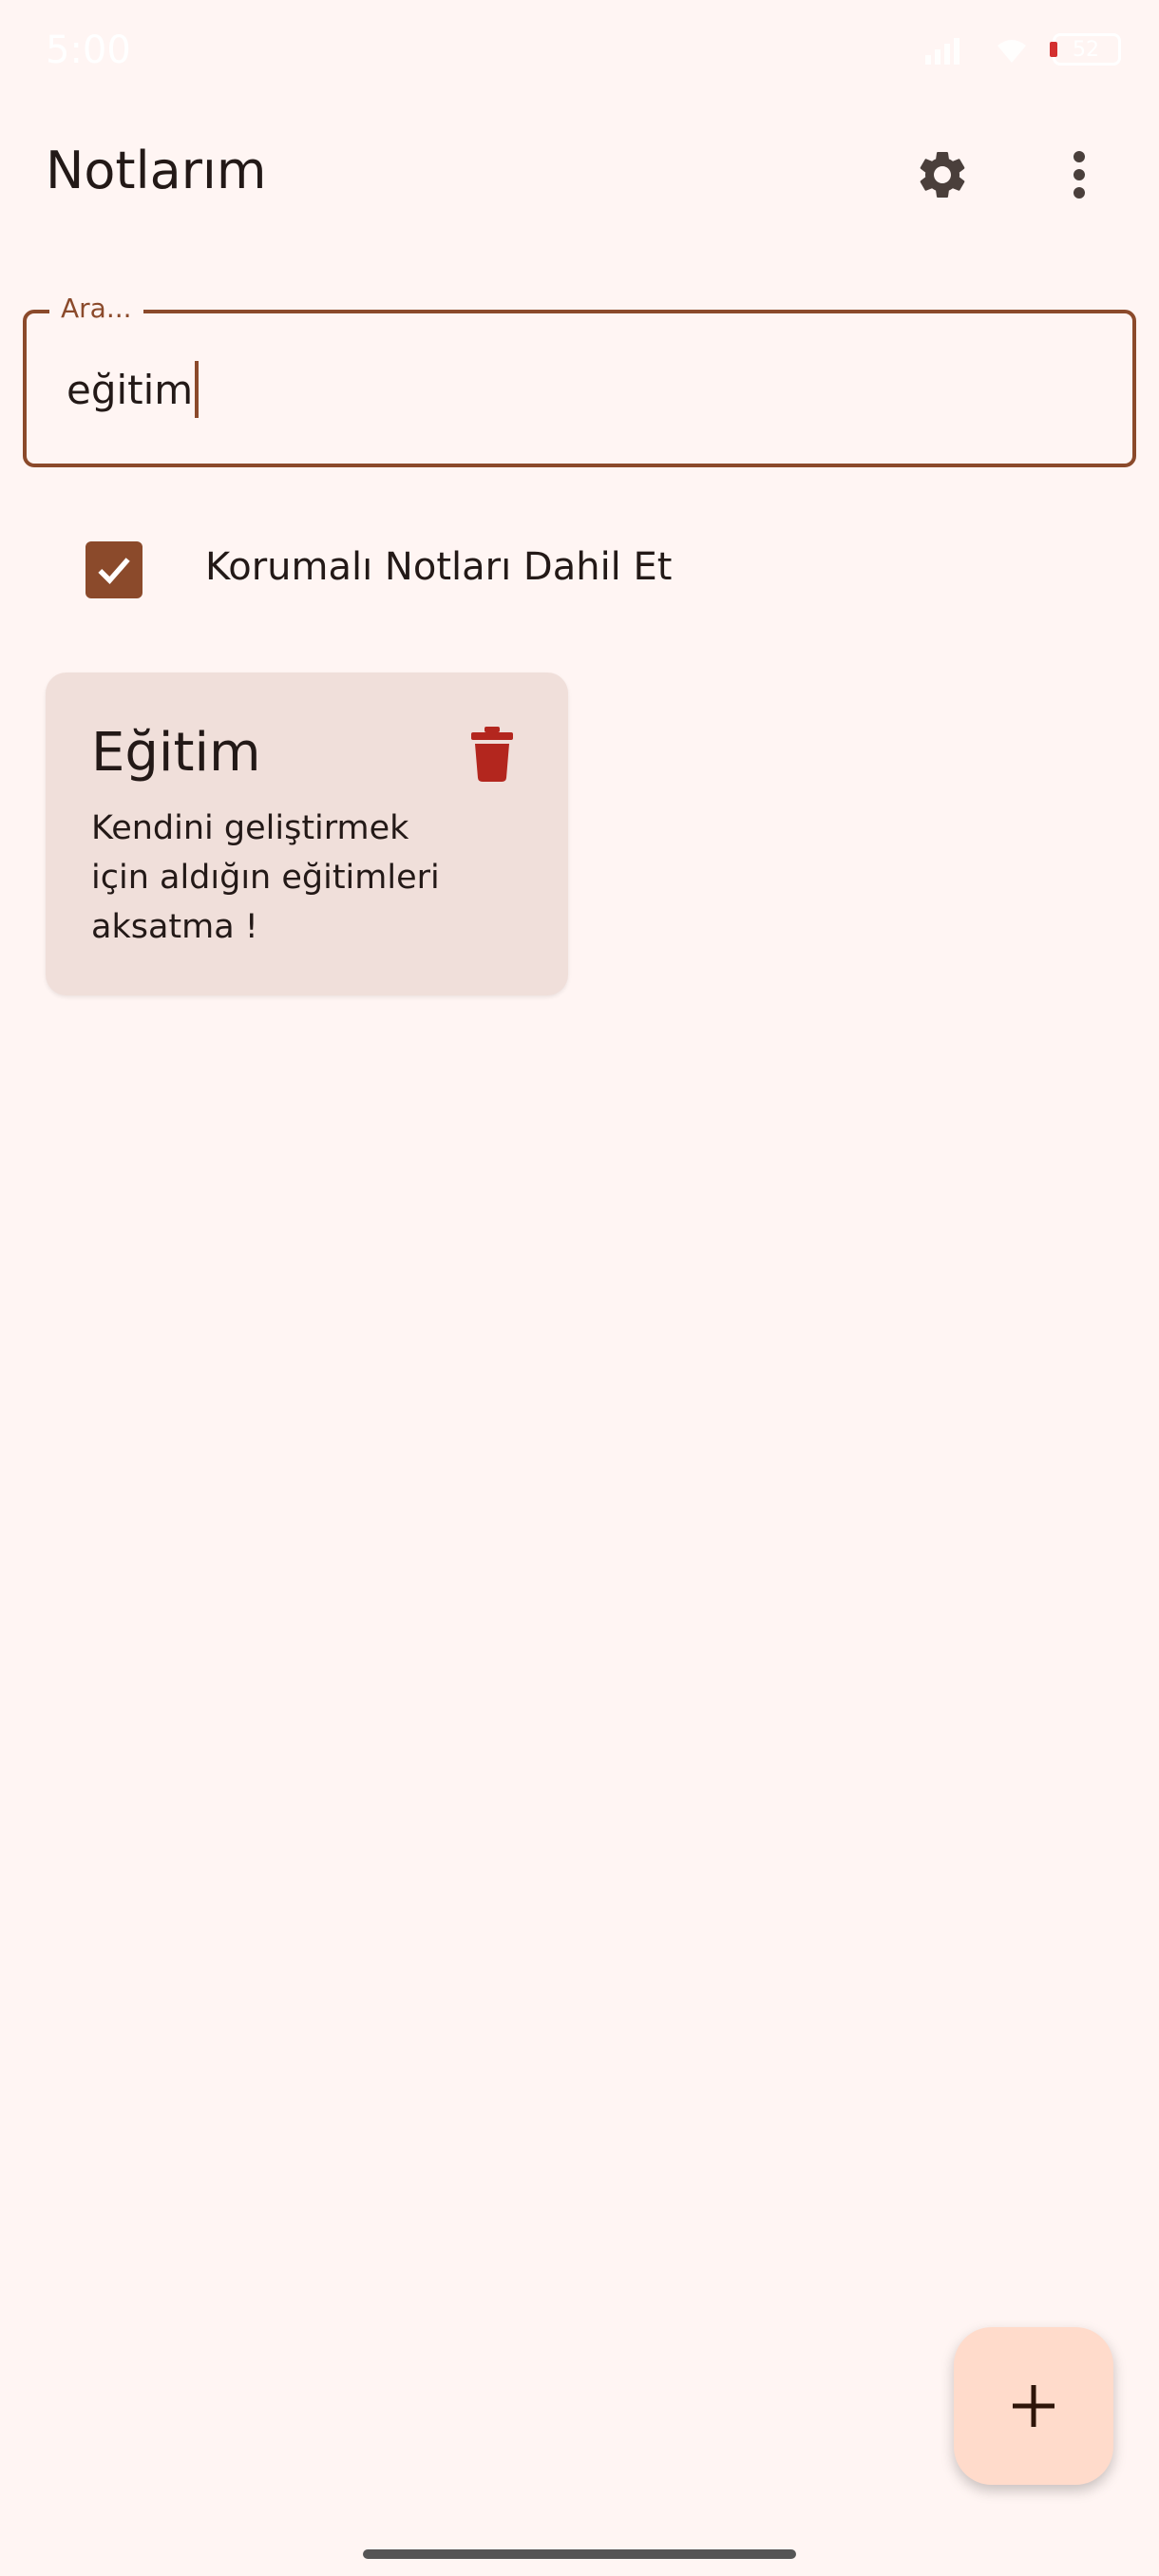  I want to click on wifi-icon, so click(1012, 51).